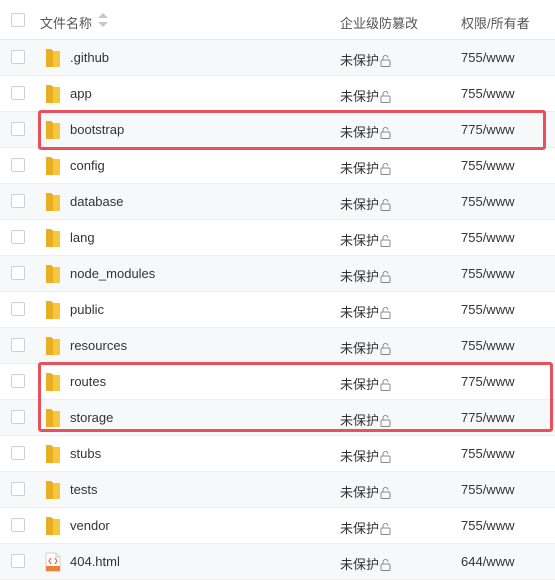 The width and height of the screenshot is (555, 580). What do you see at coordinates (495, 22) in the screenshot?
I see `header-permission: 权限/所有者` at bounding box center [495, 22].